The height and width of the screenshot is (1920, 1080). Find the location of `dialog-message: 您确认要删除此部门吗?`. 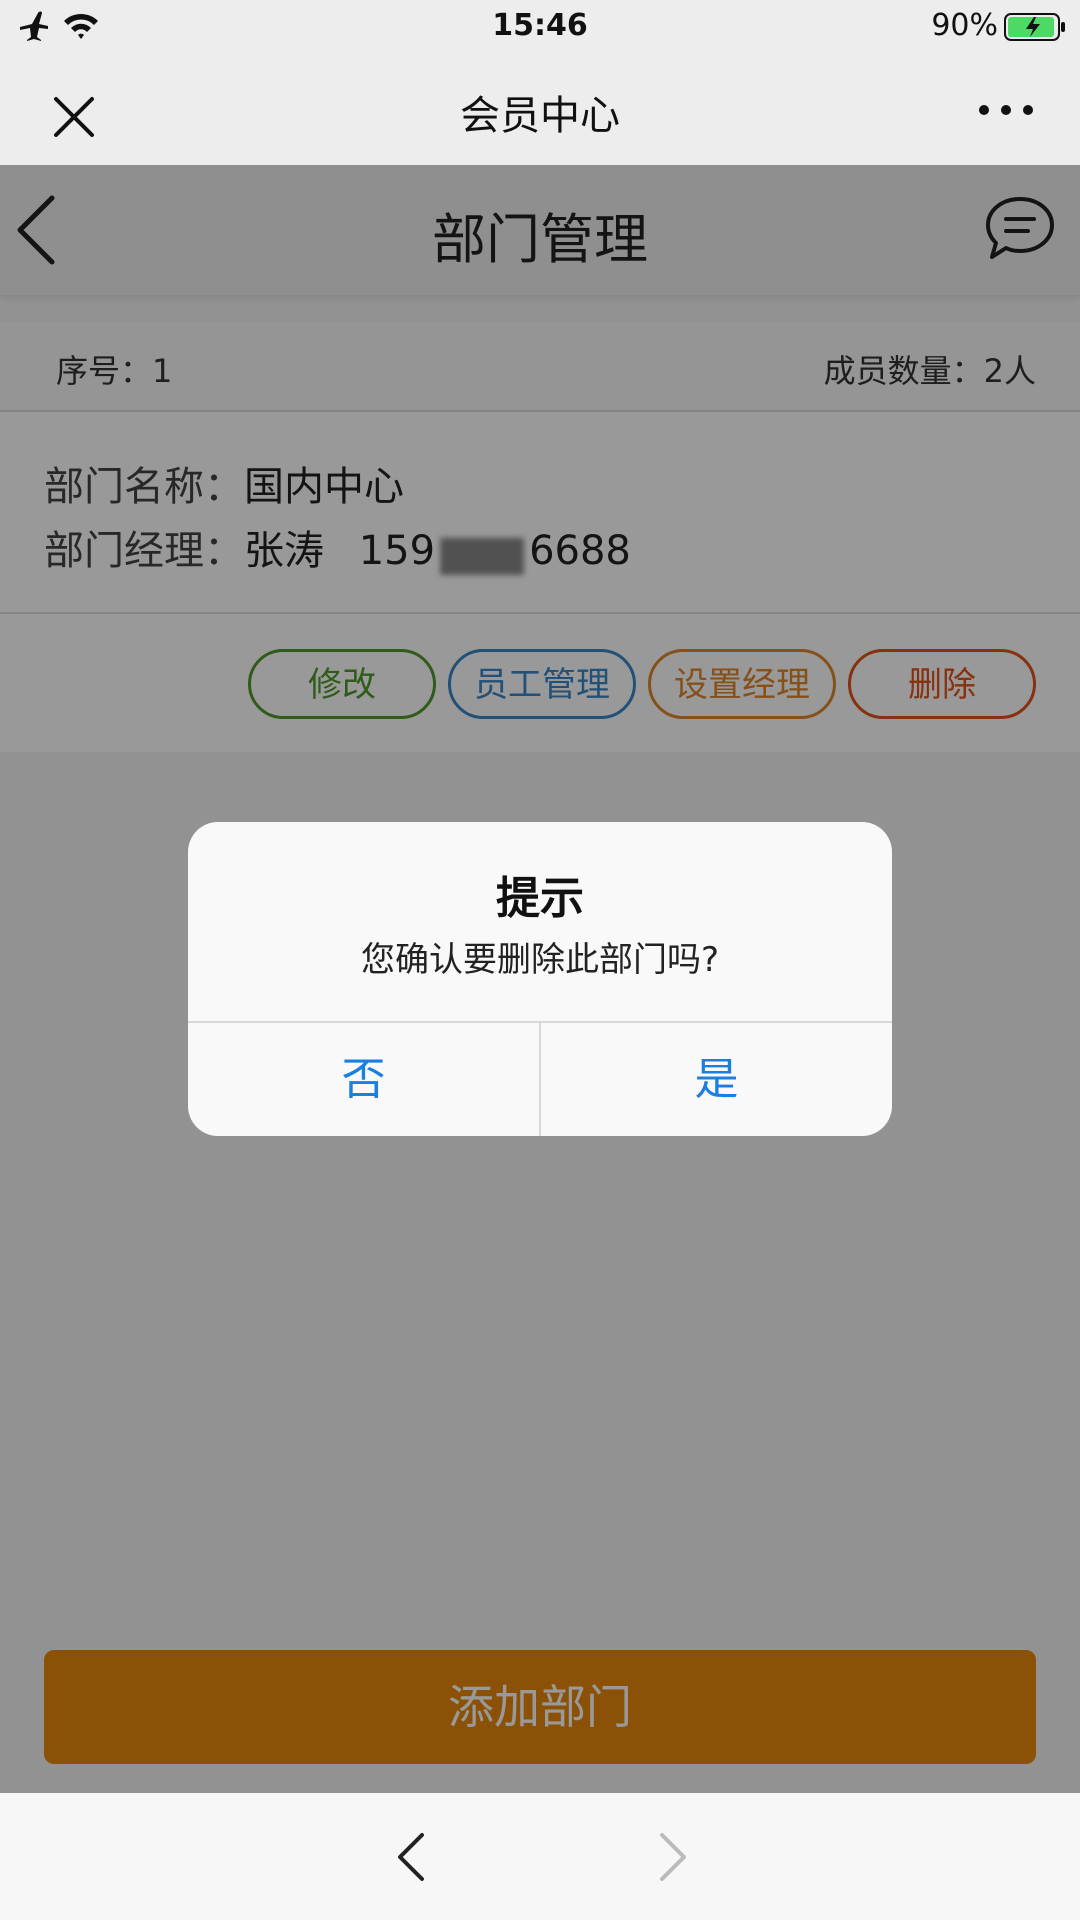

dialog-message: 您确认要删除此部门吗? is located at coordinates (540, 960).